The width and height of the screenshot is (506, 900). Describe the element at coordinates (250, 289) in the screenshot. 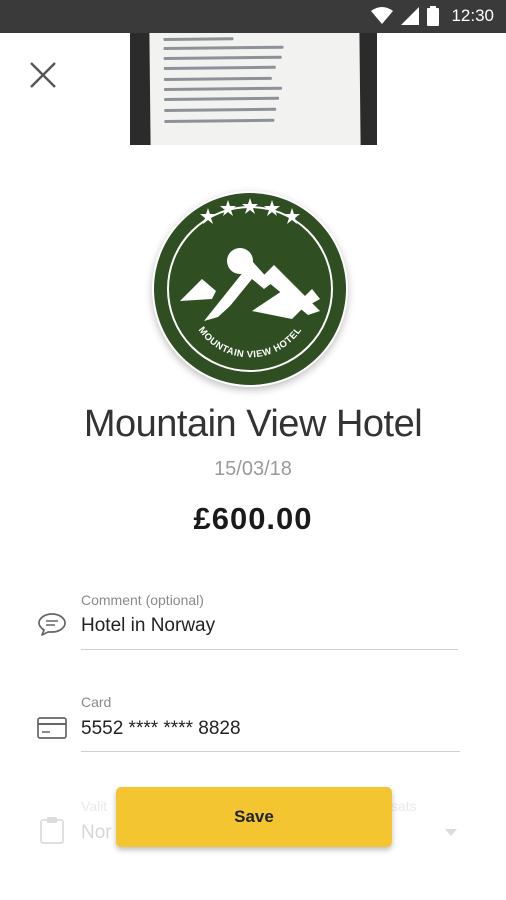

I see `merchant-logo: MOUNTAIN VIEW HOTEL` at that location.